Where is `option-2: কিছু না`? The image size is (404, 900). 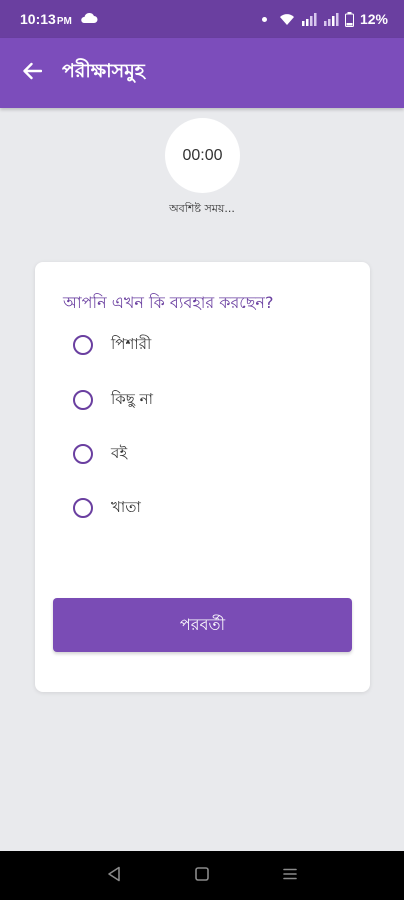 option-2: কিছু না is located at coordinates (113, 400).